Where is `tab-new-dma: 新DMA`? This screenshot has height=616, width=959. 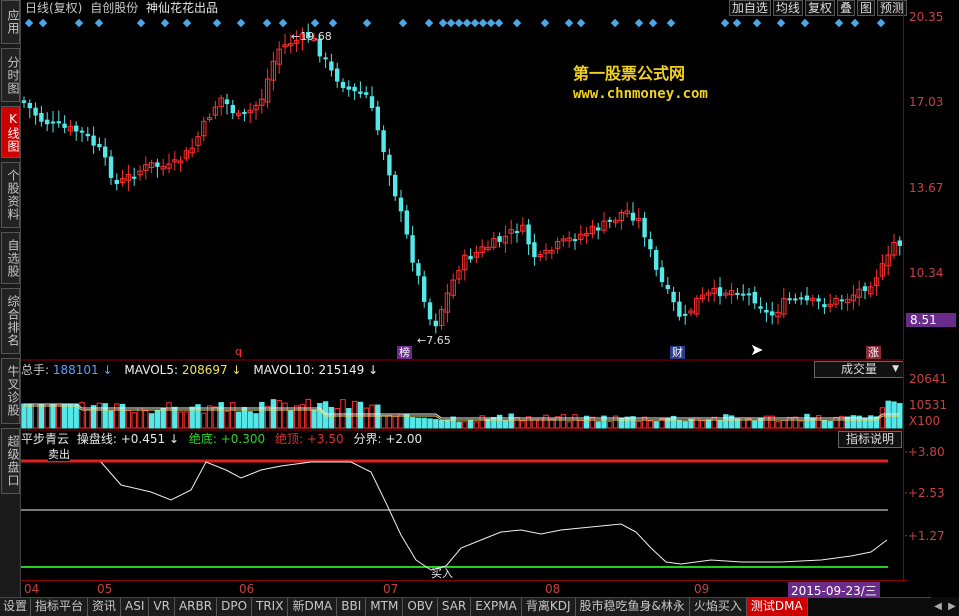
tab-new-dma: 新DMA is located at coordinates (313, 607).